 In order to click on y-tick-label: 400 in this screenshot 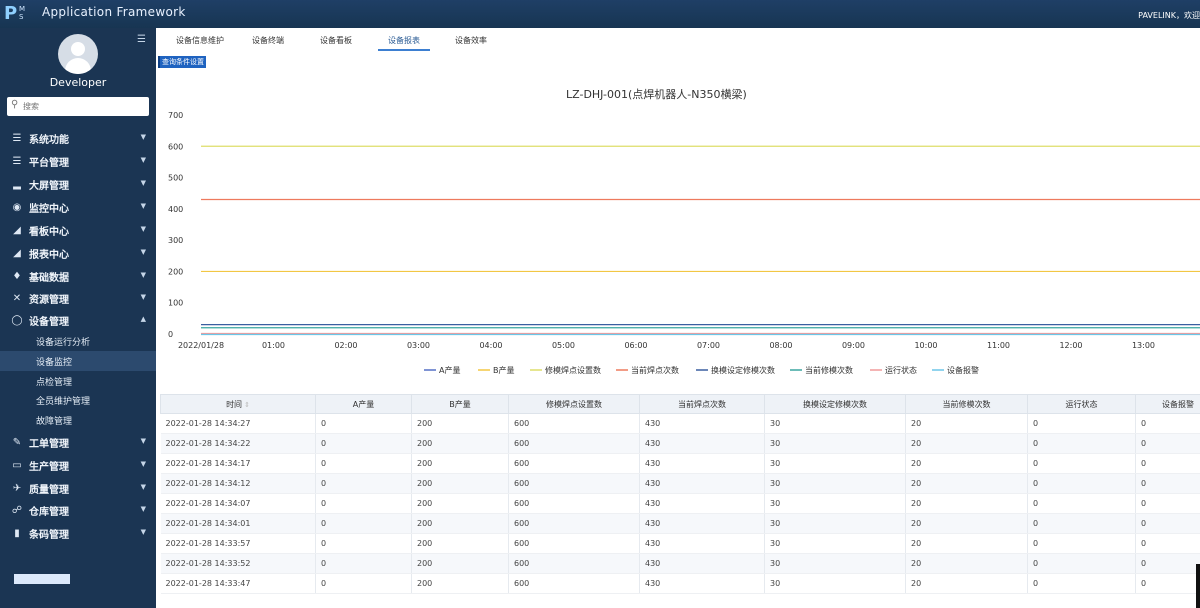, I will do `click(175, 209)`.